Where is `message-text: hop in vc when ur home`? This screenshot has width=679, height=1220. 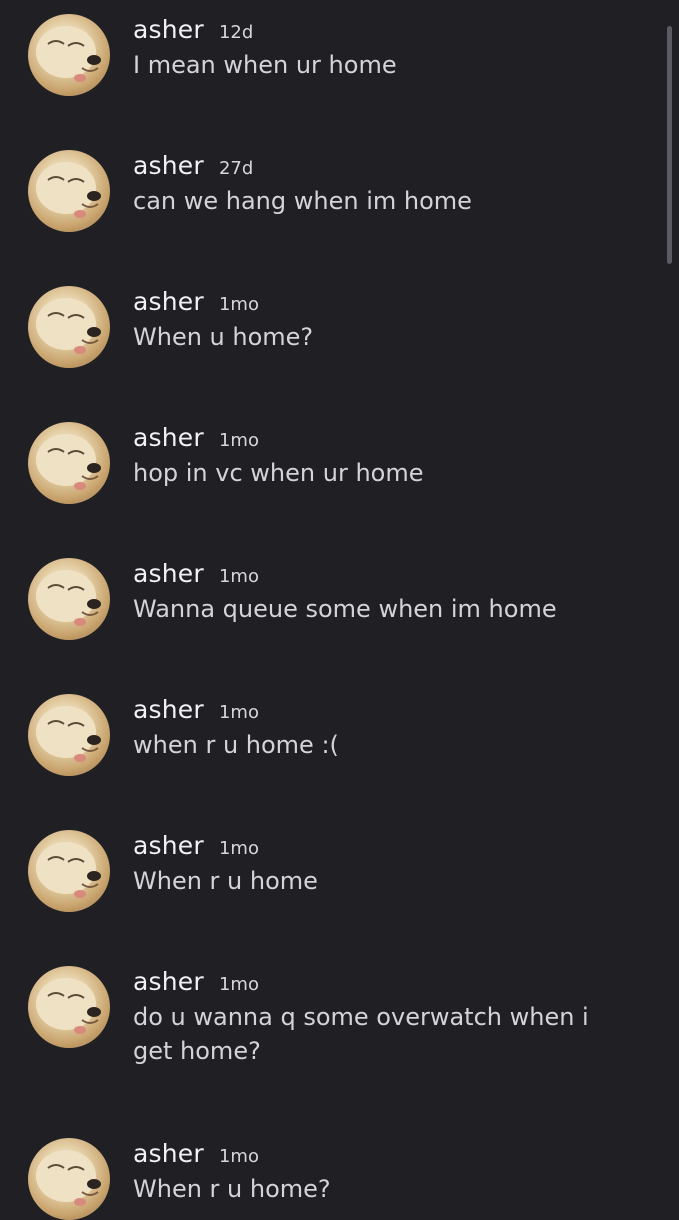 message-text: hop in vc when ur home is located at coordinates (278, 473).